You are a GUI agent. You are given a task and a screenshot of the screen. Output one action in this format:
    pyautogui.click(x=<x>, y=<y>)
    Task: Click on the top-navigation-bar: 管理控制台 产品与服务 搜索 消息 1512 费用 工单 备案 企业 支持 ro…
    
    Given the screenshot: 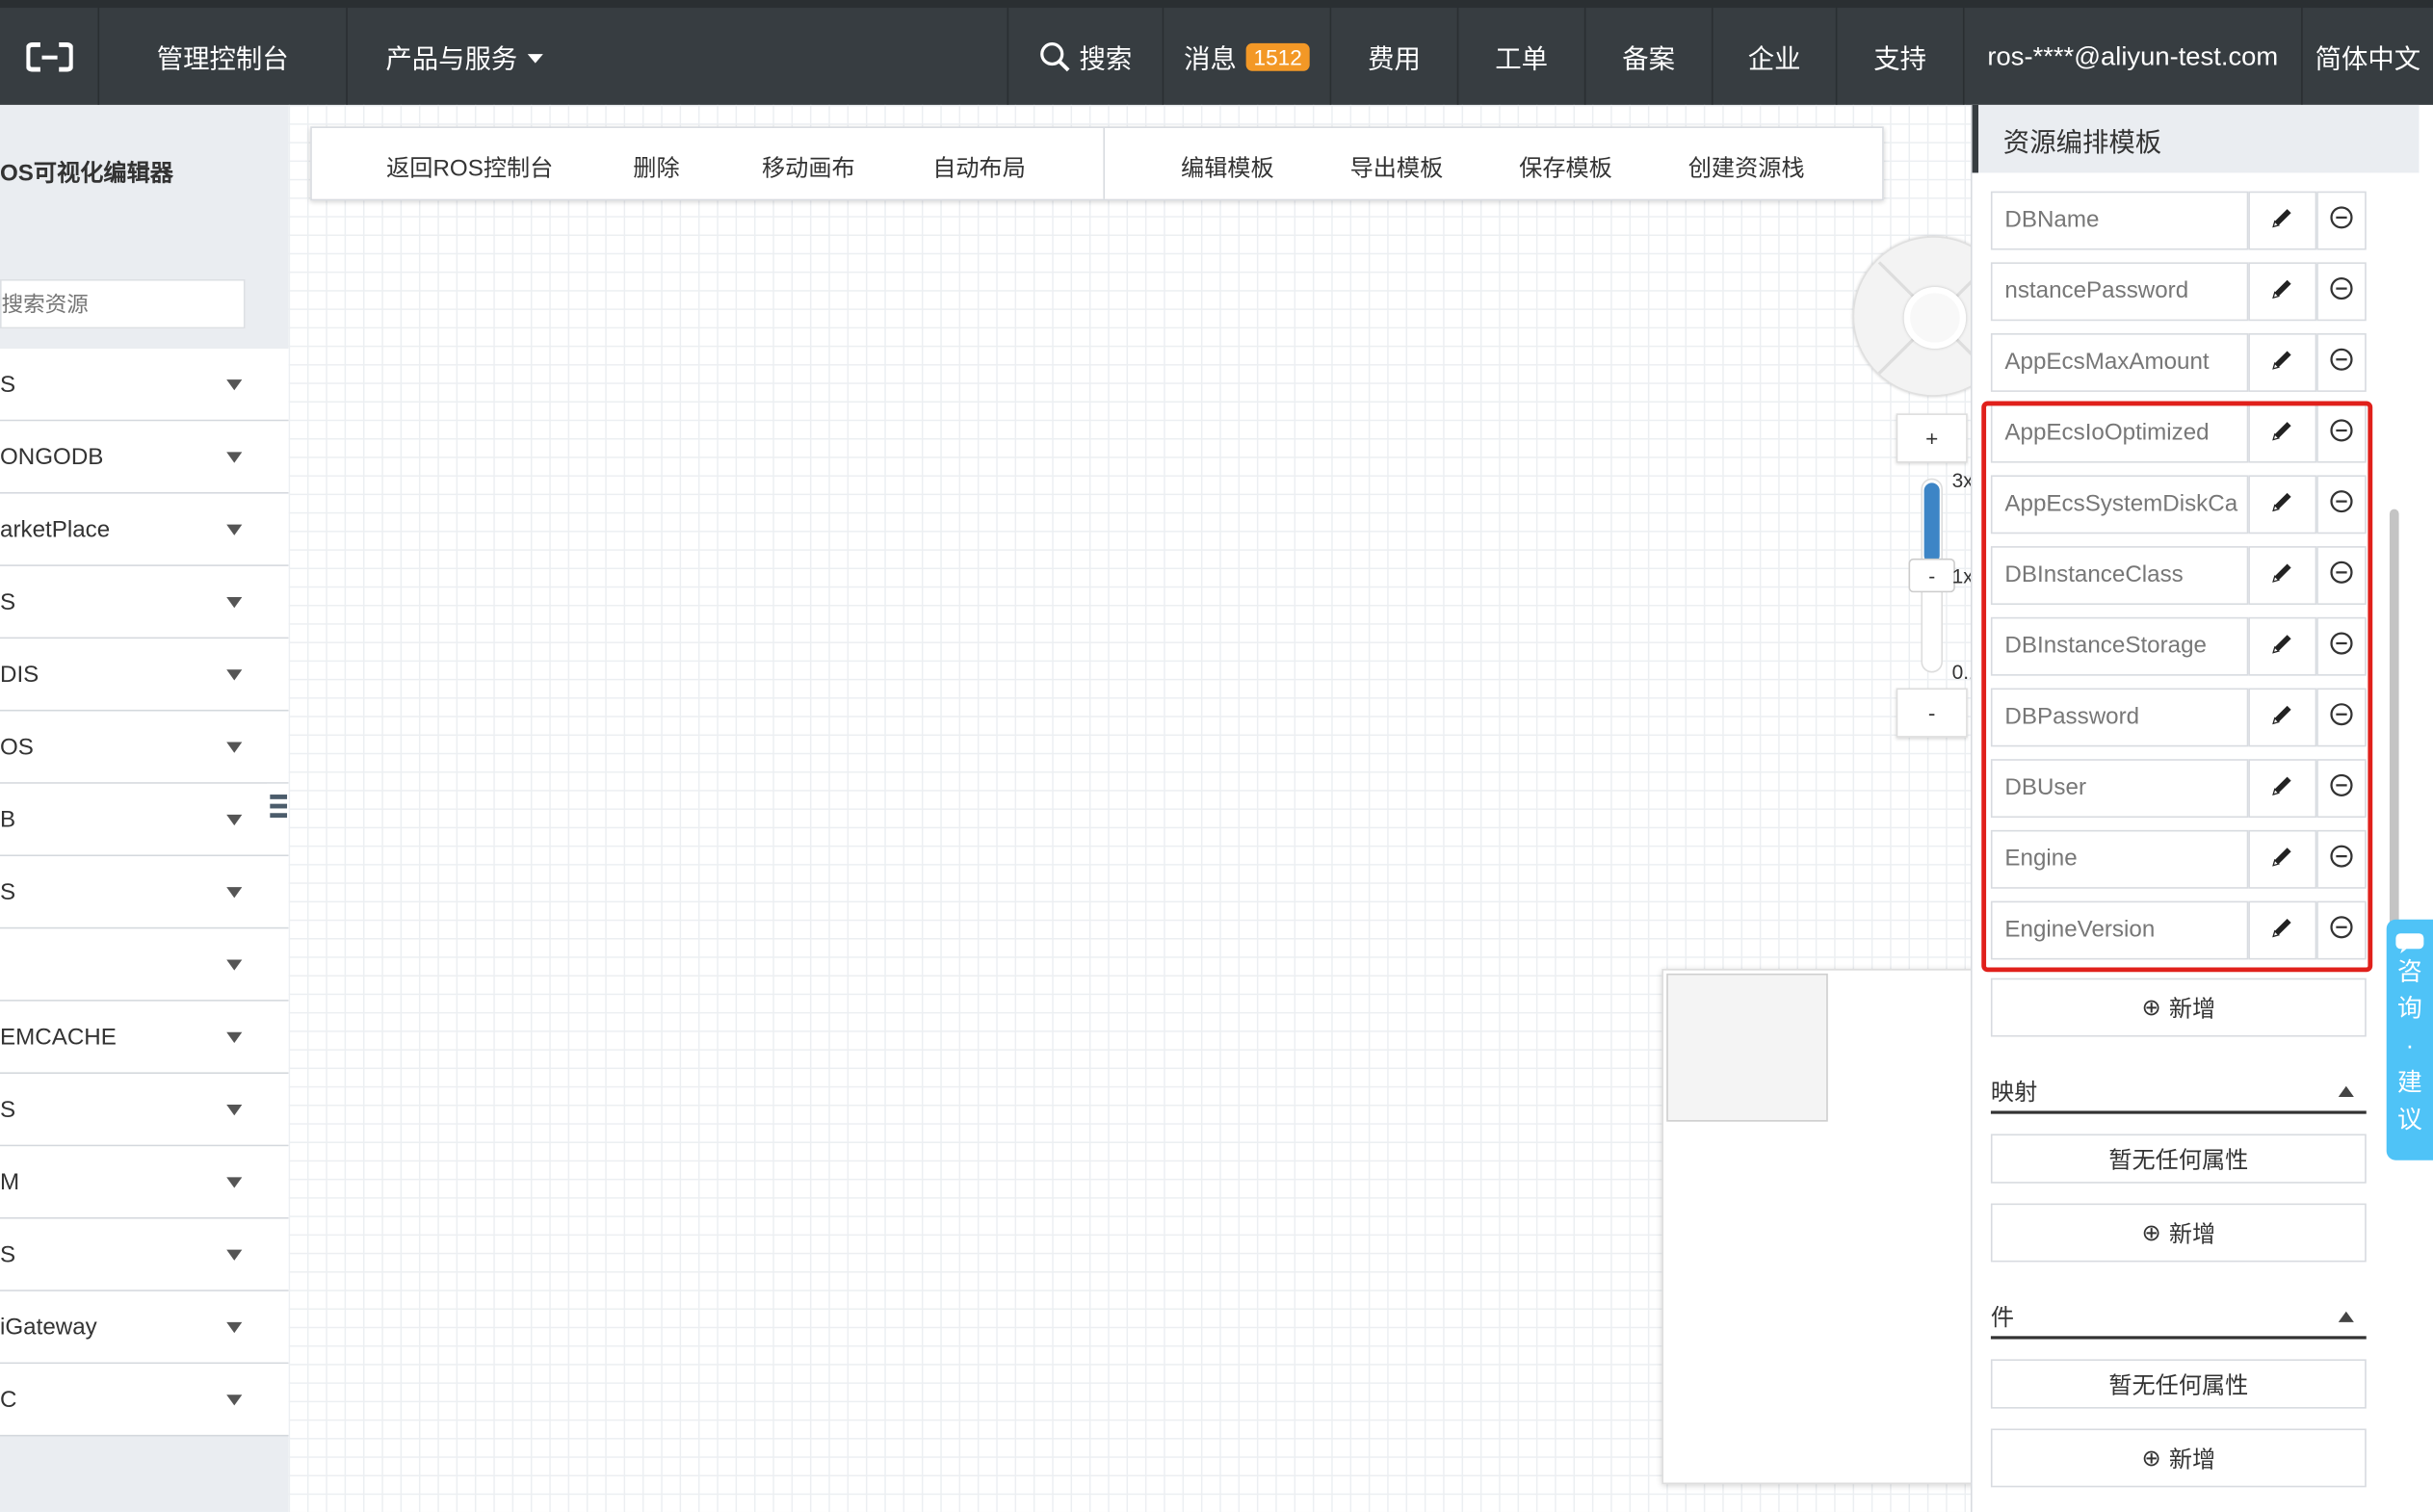 What is the action you would take?
    pyautogui.click(x=1216, y=53)
    